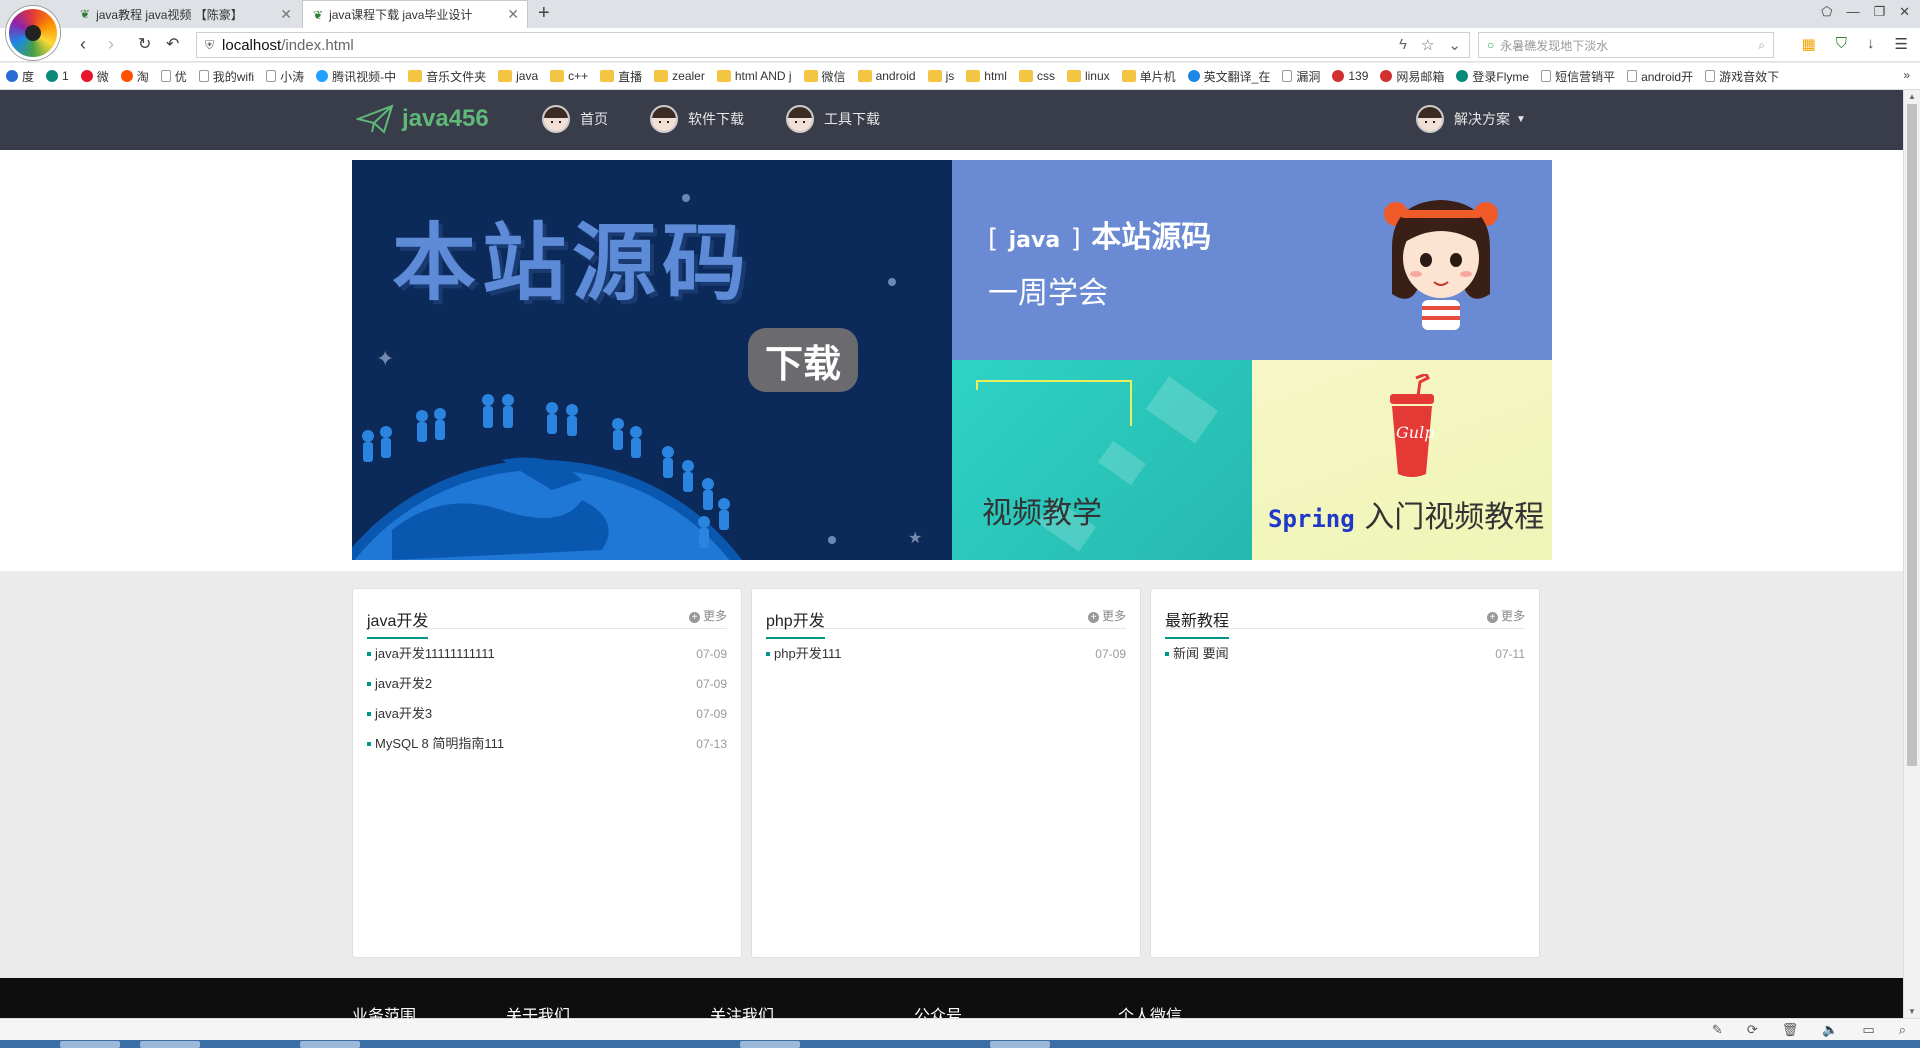 The width and height of the screenshot is (1920, 1048). Describe the element at coordinates (886, 76) in the screenshot. I see `bookmark-item: android` at that location.